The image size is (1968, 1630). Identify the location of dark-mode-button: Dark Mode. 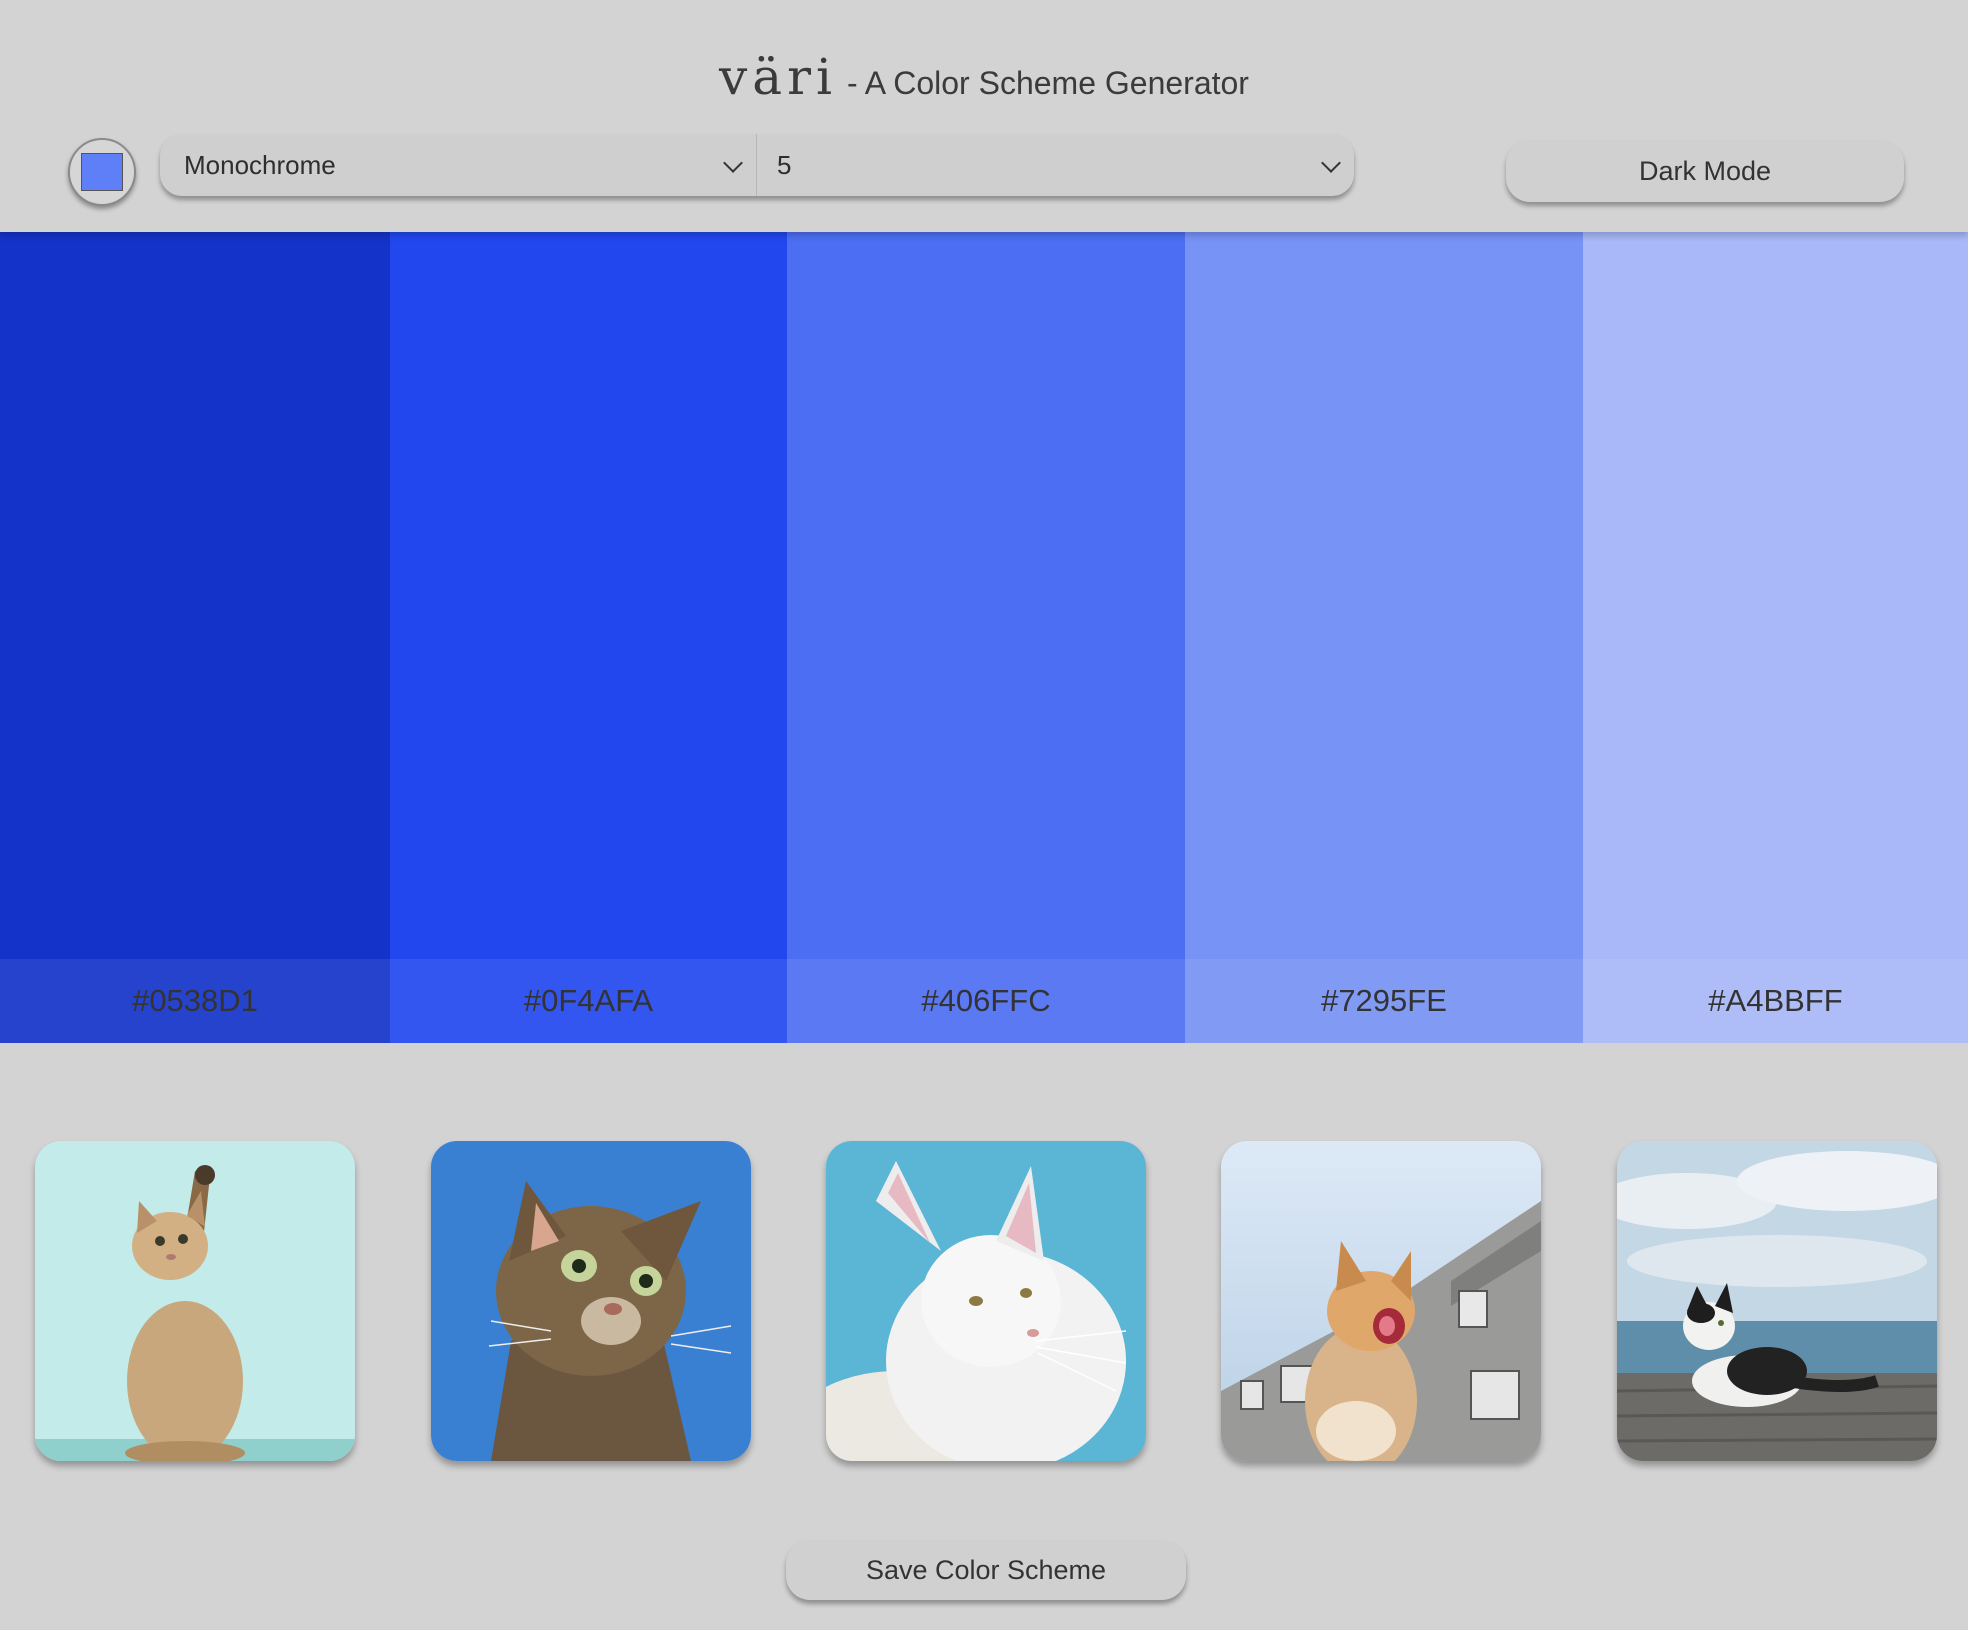
(1705, 171).